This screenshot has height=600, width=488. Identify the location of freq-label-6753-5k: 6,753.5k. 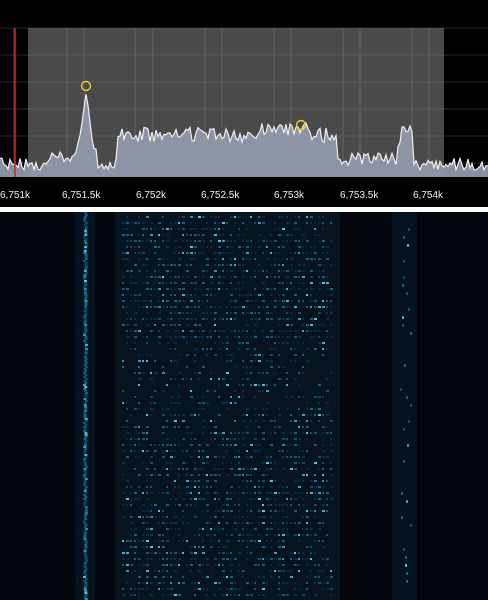
(359, 195).